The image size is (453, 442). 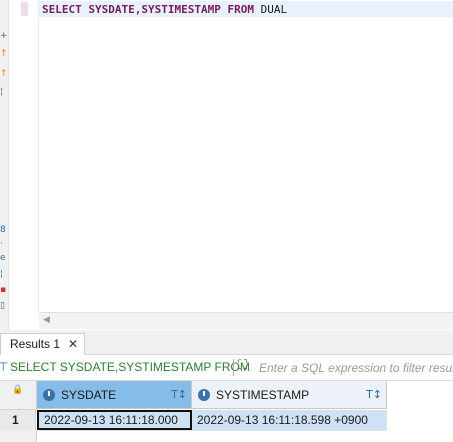 What do you see at coordinates (2, 92) in the screenshot?
I see `info-icon: ¦` at bounding box center [2, 92].